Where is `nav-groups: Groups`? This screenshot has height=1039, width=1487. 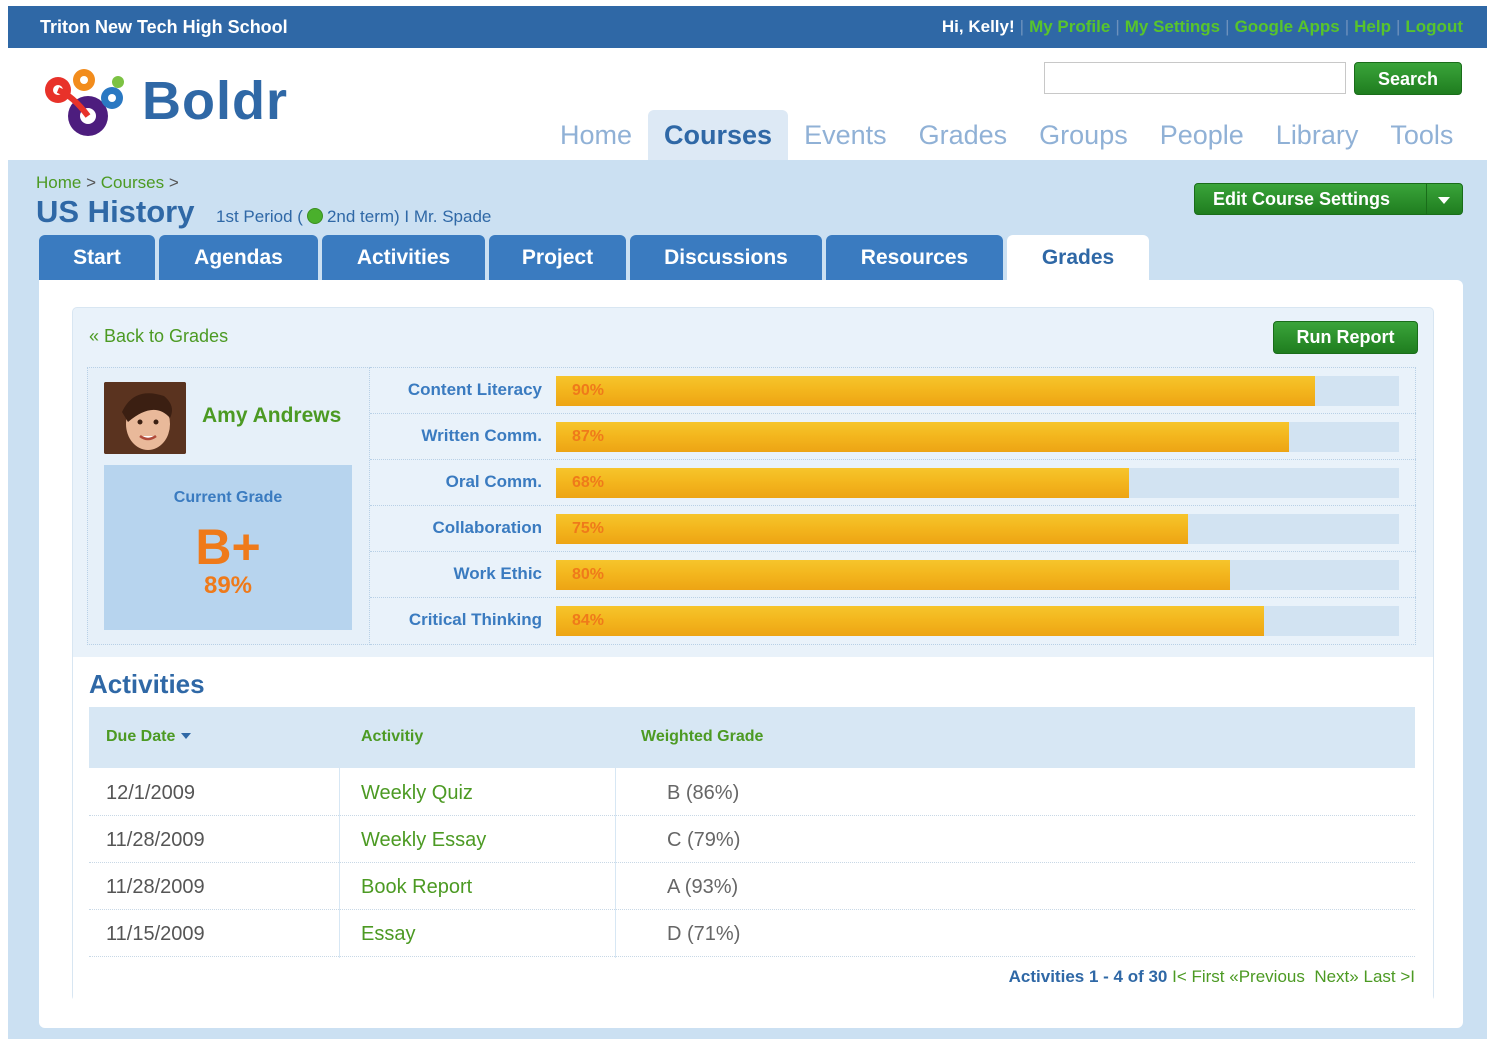 nav-groups: Groups is located at coordinates (1083, 135).